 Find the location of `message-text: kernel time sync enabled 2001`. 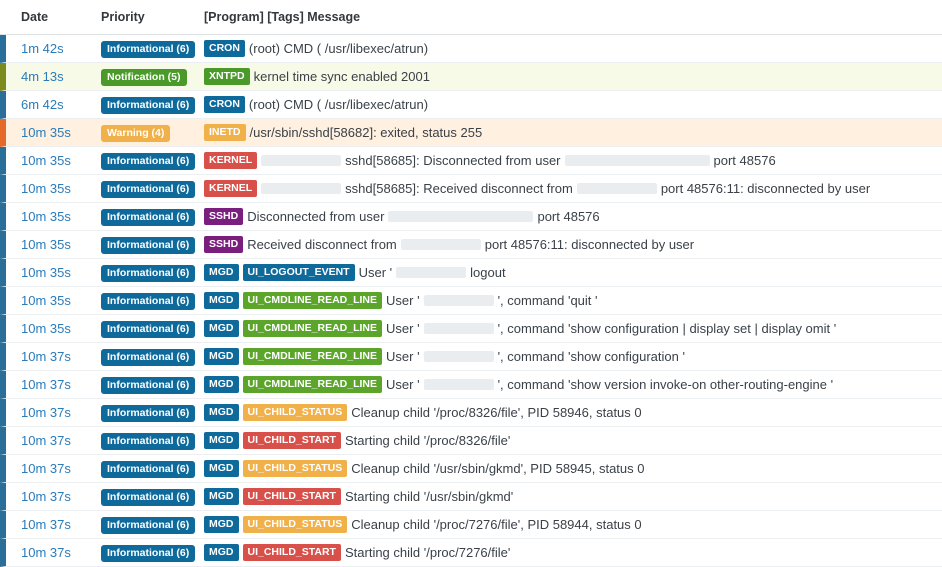

message-text: kernel time sync enabled 2001 is located at coordinates (341, 76).